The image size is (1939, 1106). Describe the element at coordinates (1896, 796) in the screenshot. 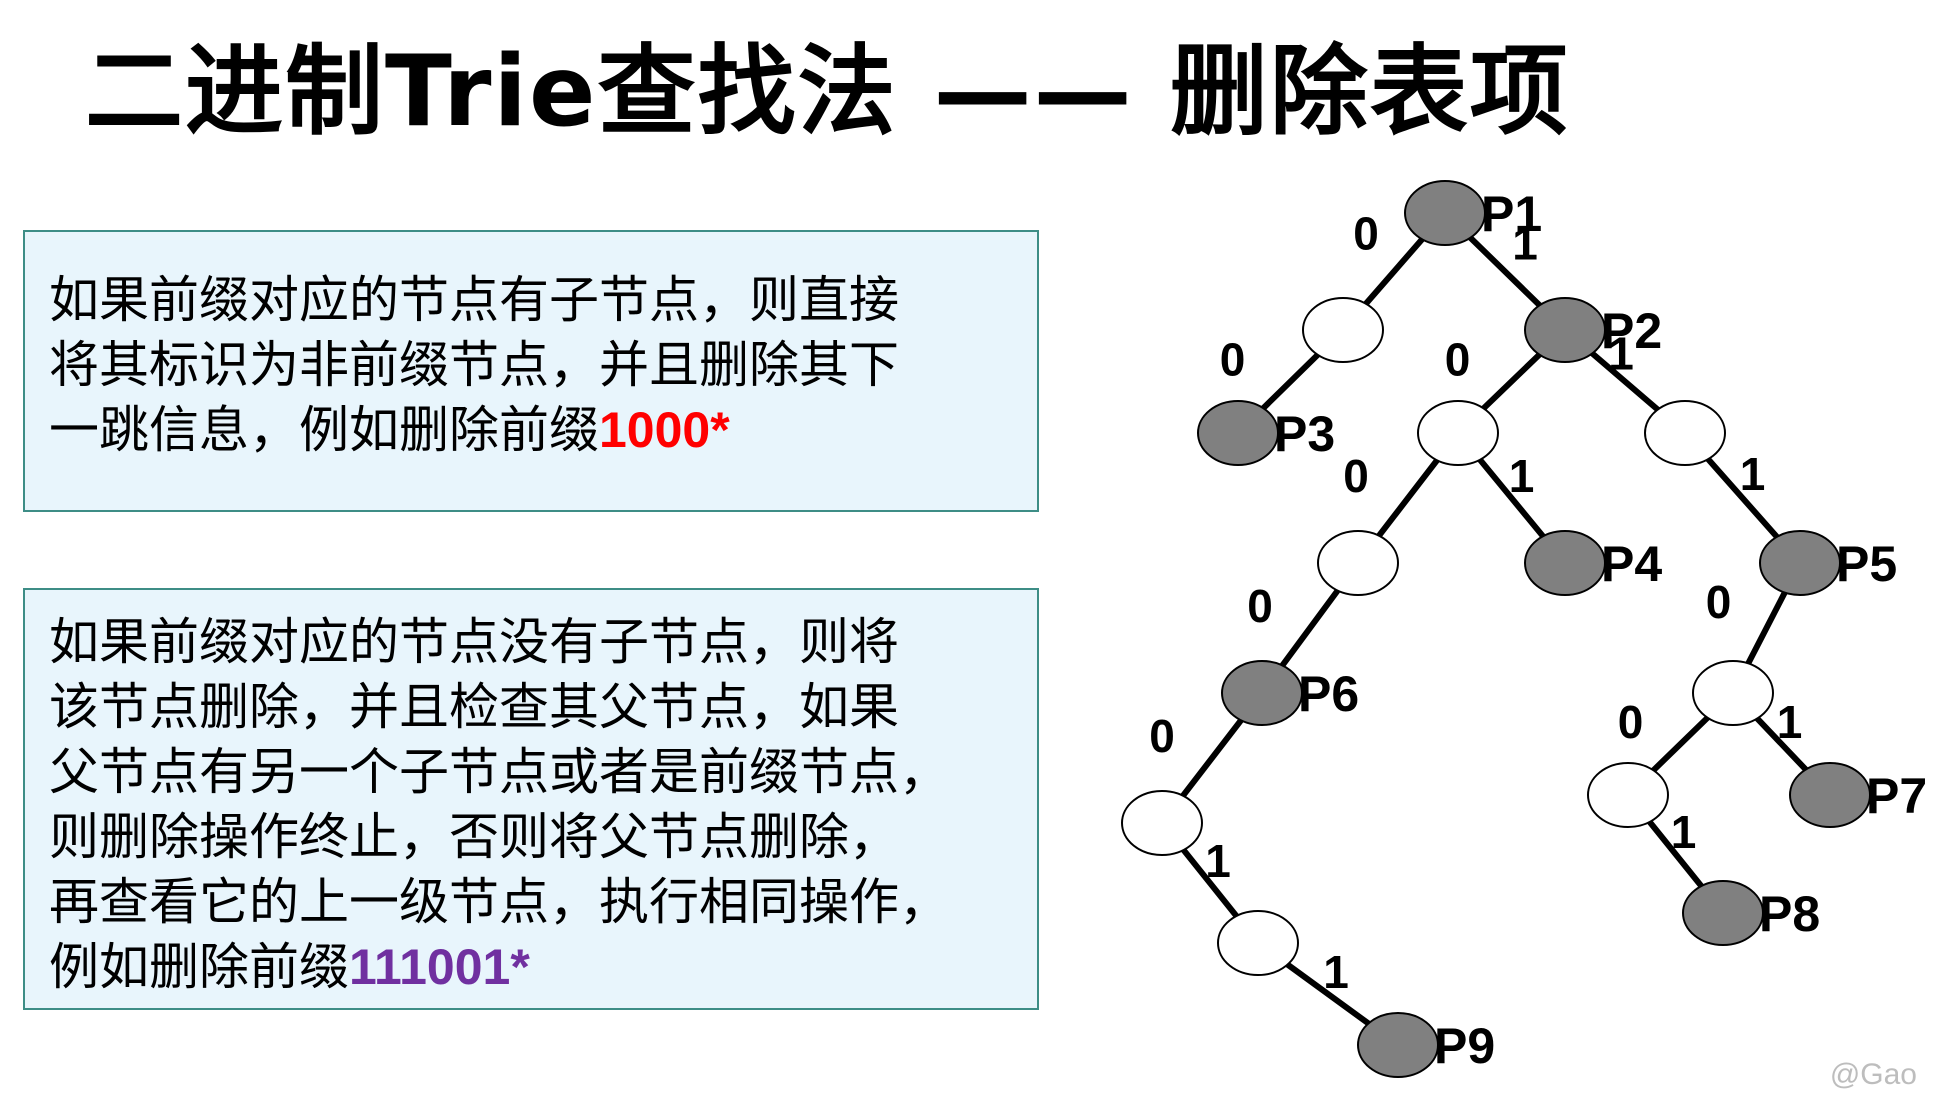

I see `trie-node-label-p7: P7` at that location.